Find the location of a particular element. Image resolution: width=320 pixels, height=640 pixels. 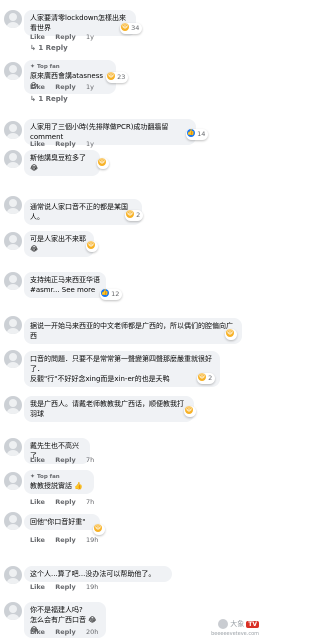

reaction-count: 👍 14 is located at coordinates (197, 134).